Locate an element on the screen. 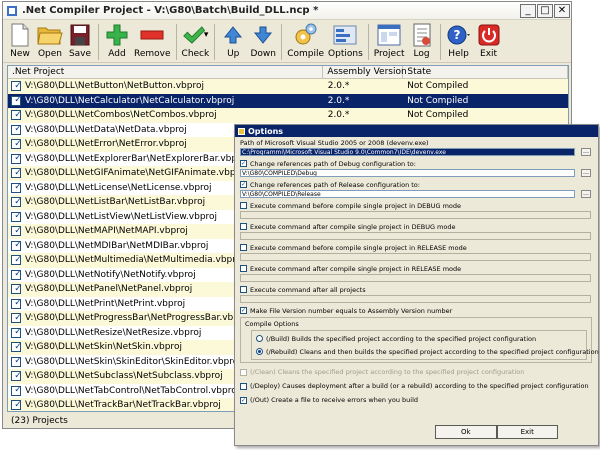  project-path: V:\G80\DLL\NetLicense\NetLicense.vbproj is located at coordinates (118, 187).